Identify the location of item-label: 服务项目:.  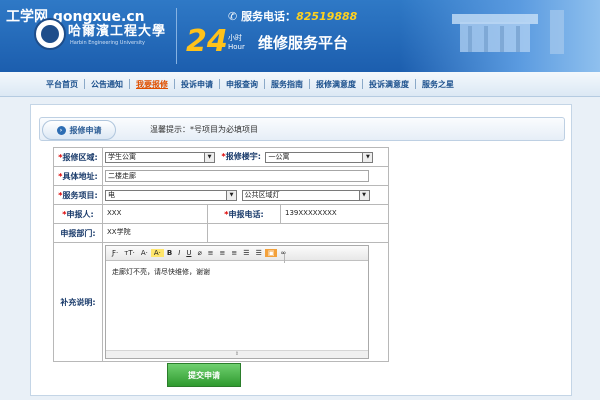
(80, 195).